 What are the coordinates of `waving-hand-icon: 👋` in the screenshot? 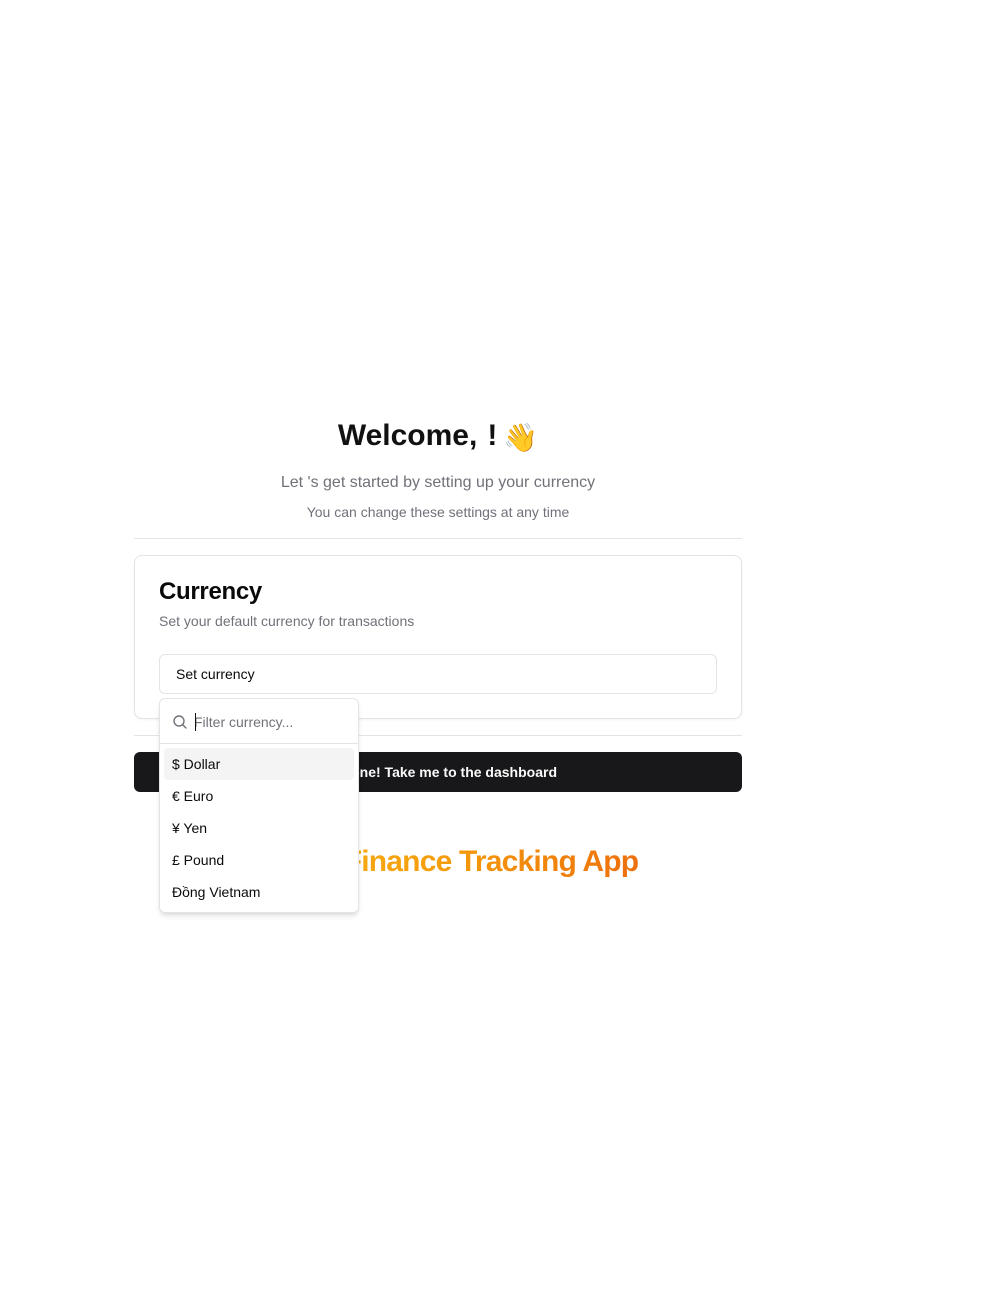 It's located at (521, 437).